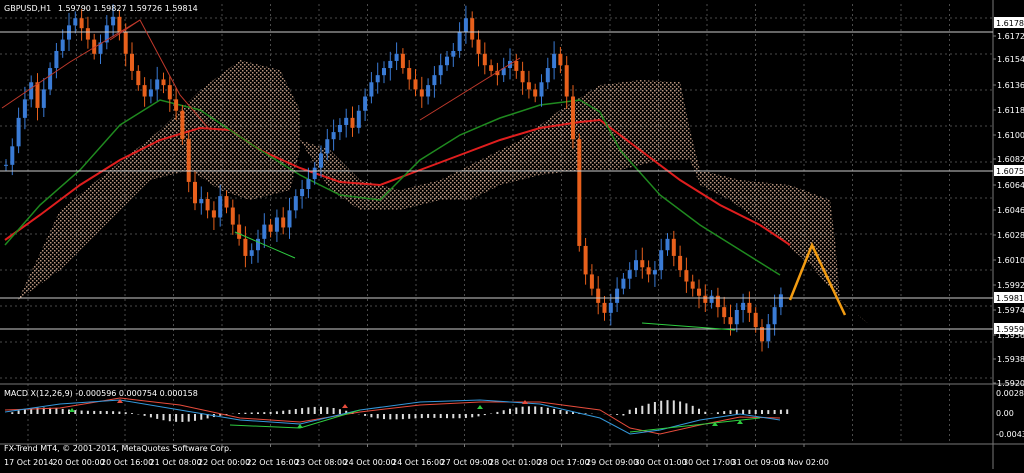  What do you see at coordinates (1010, 185) in the screenshot?
I see `price-tick-label: 1.60645` at bounding box center [1010, 185].